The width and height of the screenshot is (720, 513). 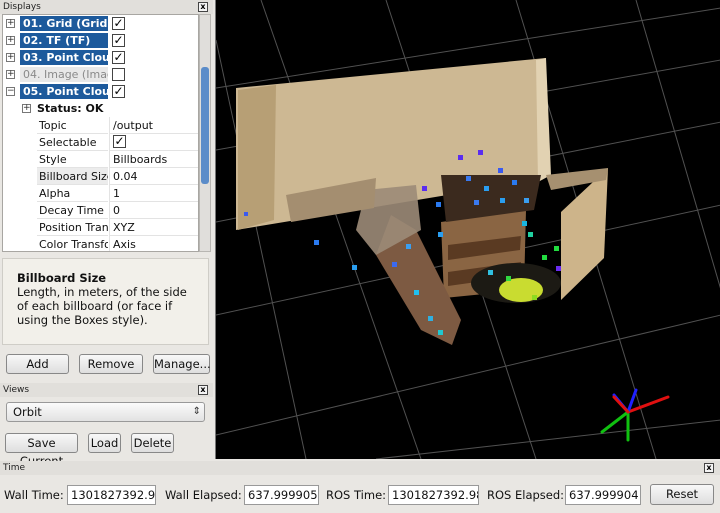 I want to click on time-title: Time, so click(x=360, y=468).